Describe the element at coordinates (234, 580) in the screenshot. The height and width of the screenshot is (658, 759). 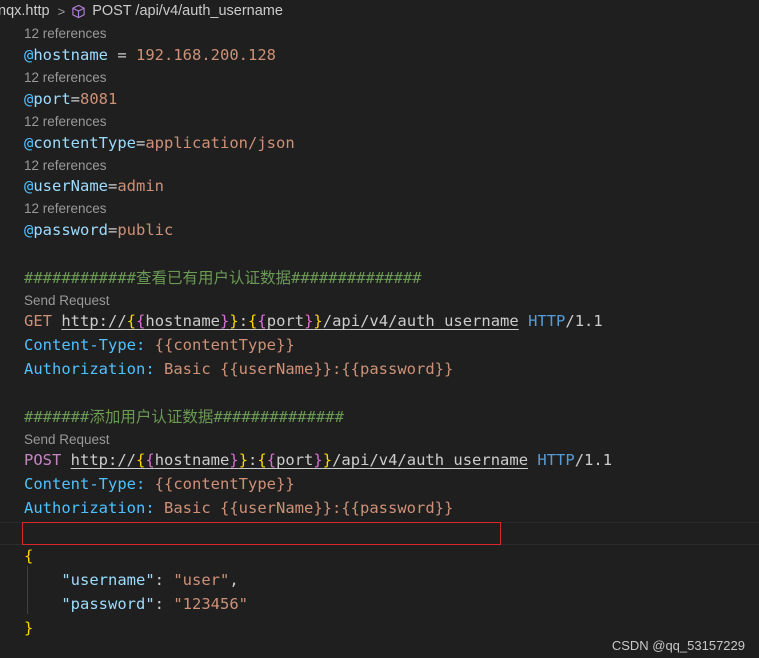
I see `json-comma: ,` at that location.